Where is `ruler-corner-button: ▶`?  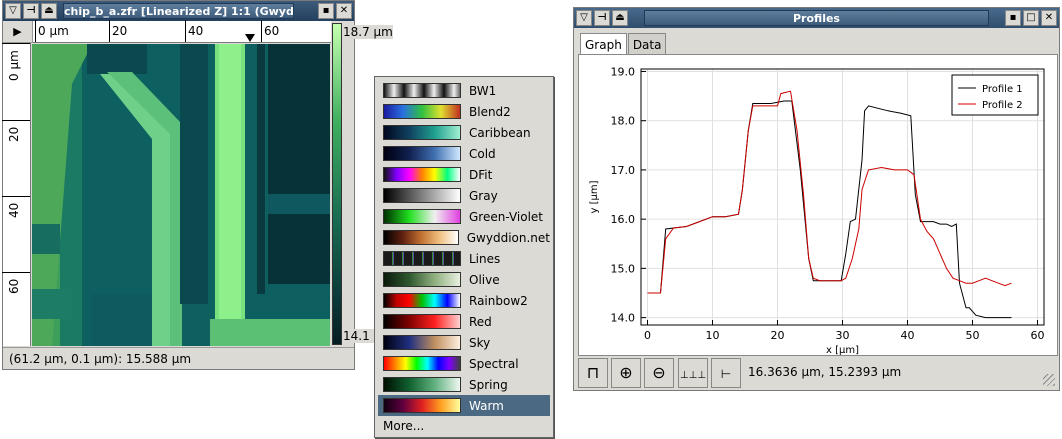 ruler-corner-button: ▶ is located at coordinates (18, 32).